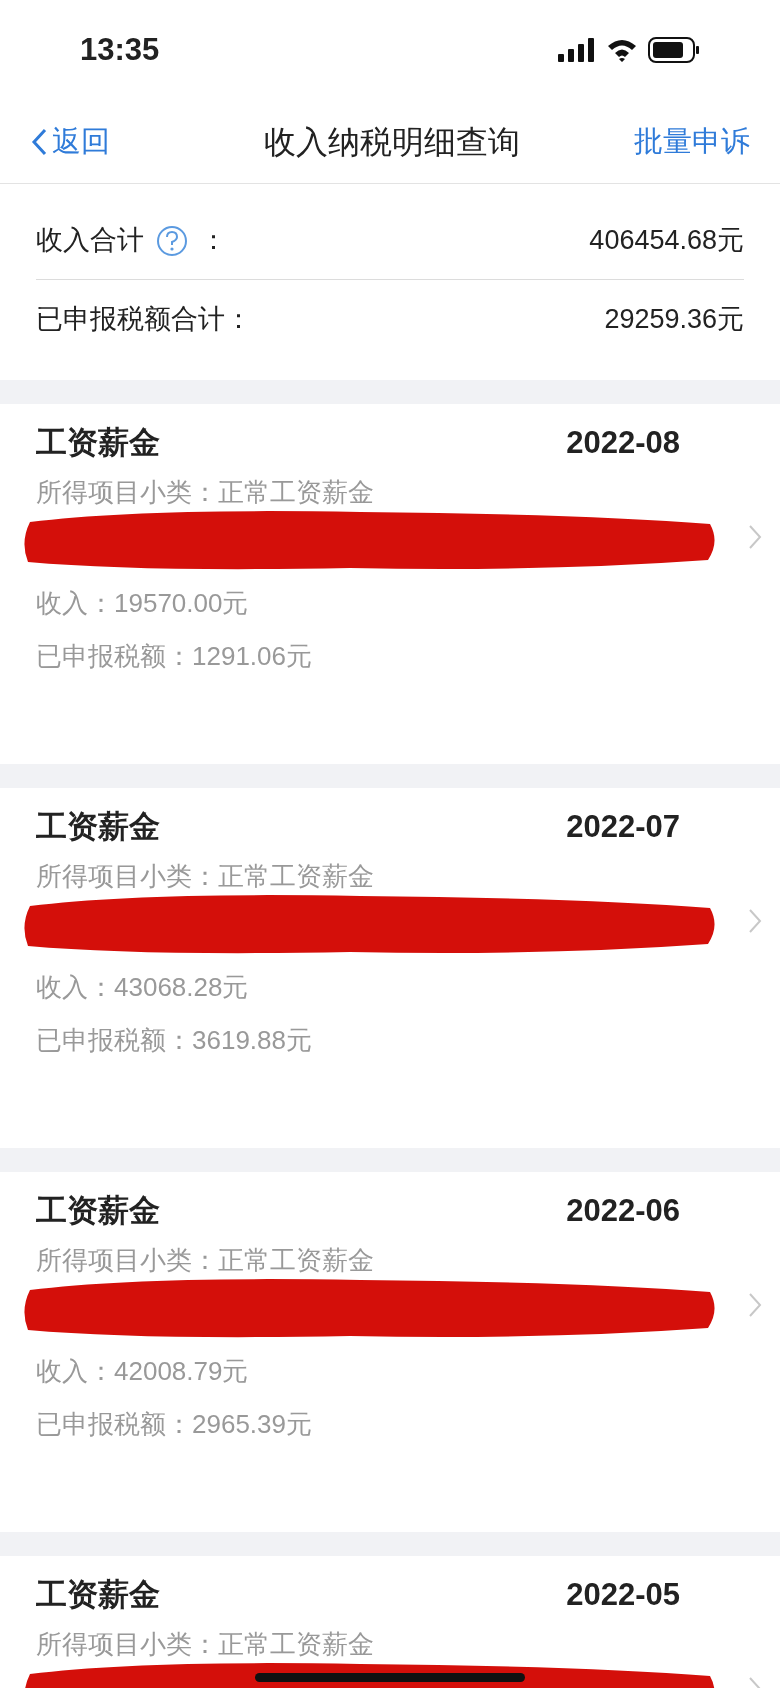 Image resolution: width=780 pixels, height=1688 pixels. What do you see at coordinates (392, 142) in the screenshot?
I see `page-title: 收入纳税明细查询` at bounding box center [392, 142].